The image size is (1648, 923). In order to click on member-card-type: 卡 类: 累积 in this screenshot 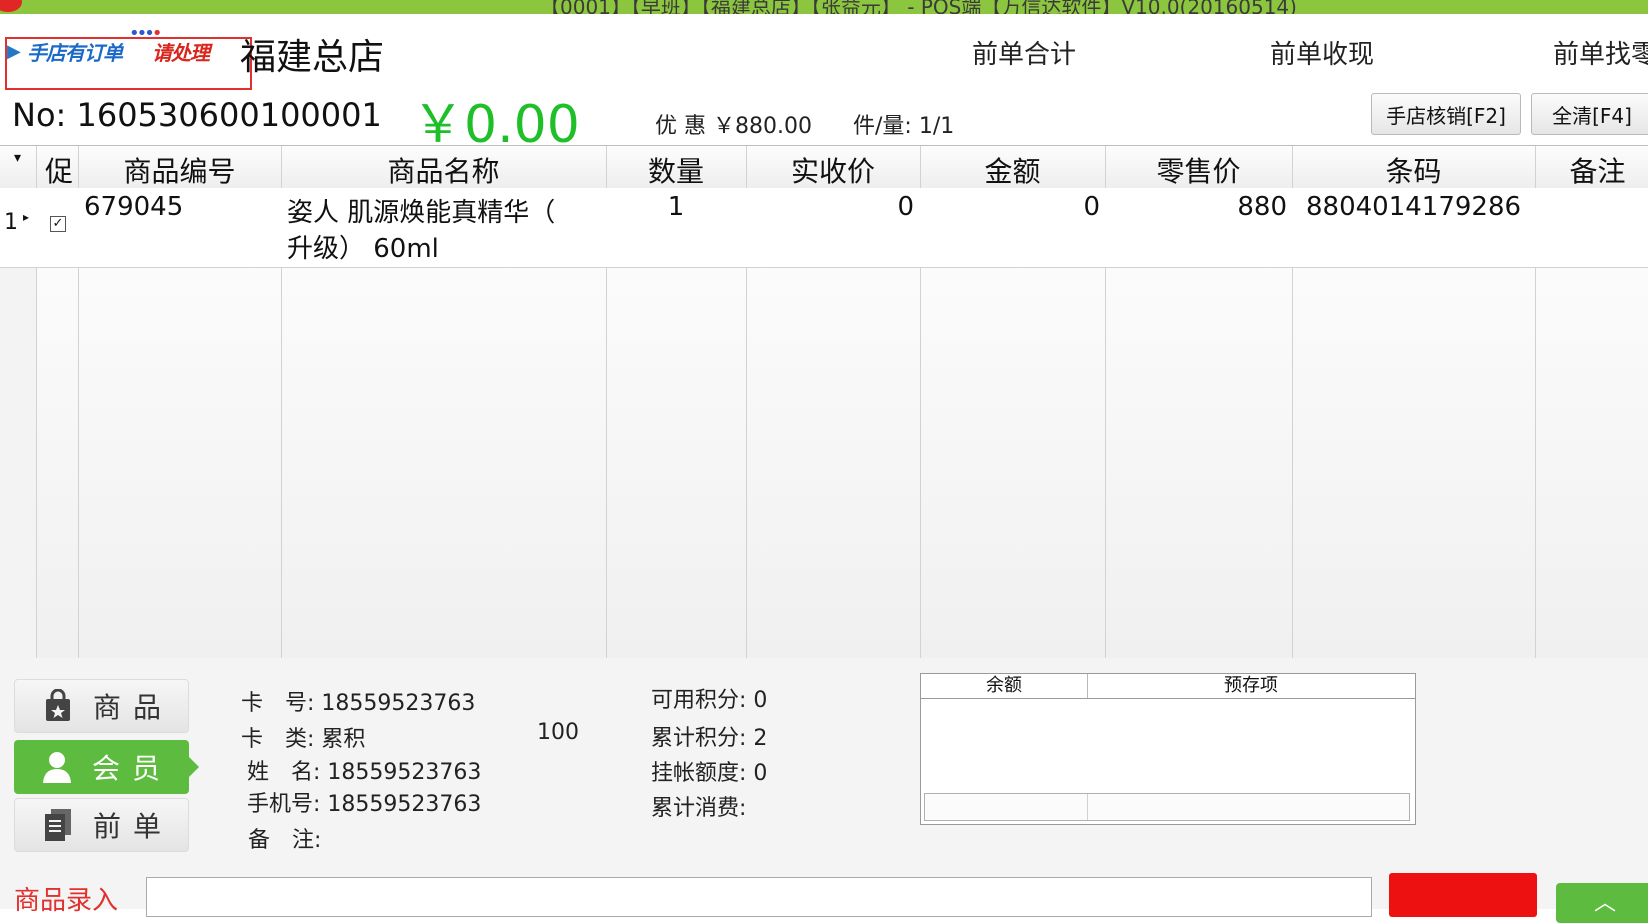, I will do `click(303, 737)`.